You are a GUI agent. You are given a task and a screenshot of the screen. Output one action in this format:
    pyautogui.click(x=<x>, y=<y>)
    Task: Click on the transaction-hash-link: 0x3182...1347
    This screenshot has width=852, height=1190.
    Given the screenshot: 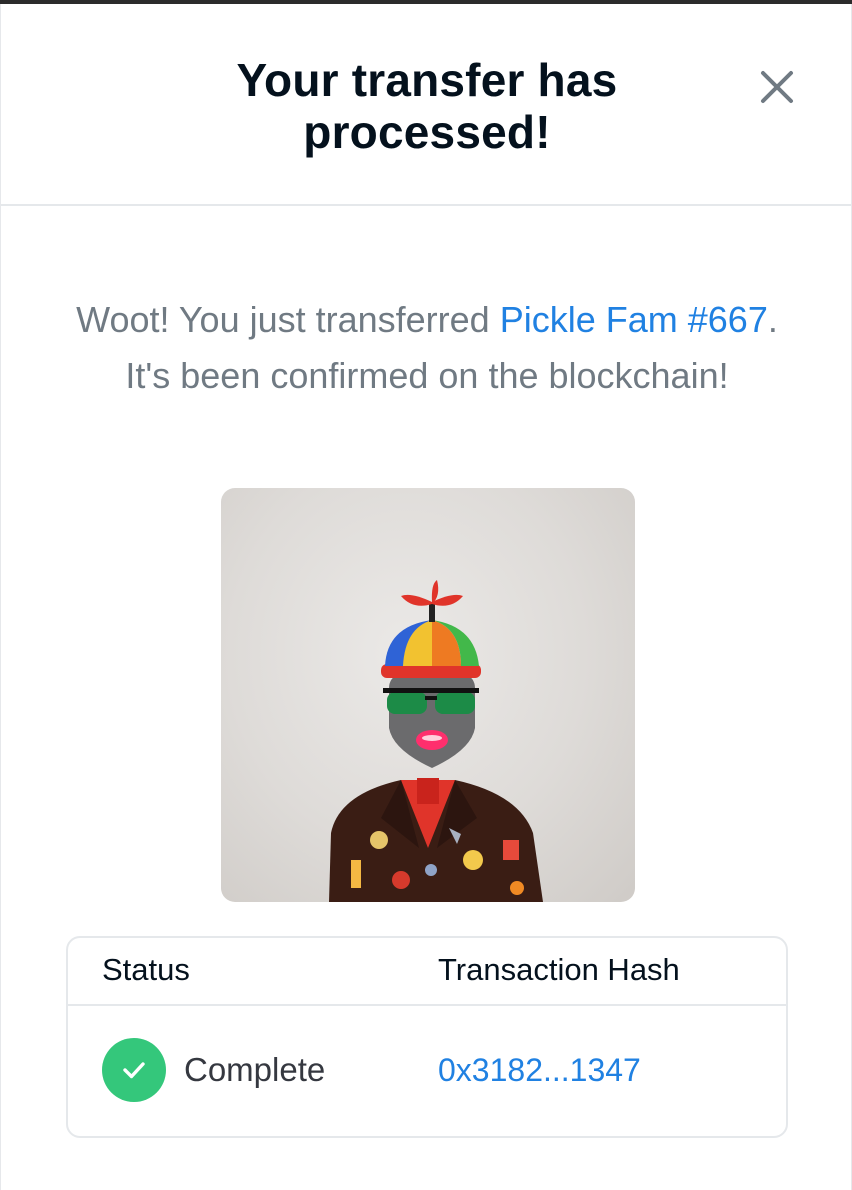 What is the action you would take?
    pyautogui.click(x=539, y=1070)
    